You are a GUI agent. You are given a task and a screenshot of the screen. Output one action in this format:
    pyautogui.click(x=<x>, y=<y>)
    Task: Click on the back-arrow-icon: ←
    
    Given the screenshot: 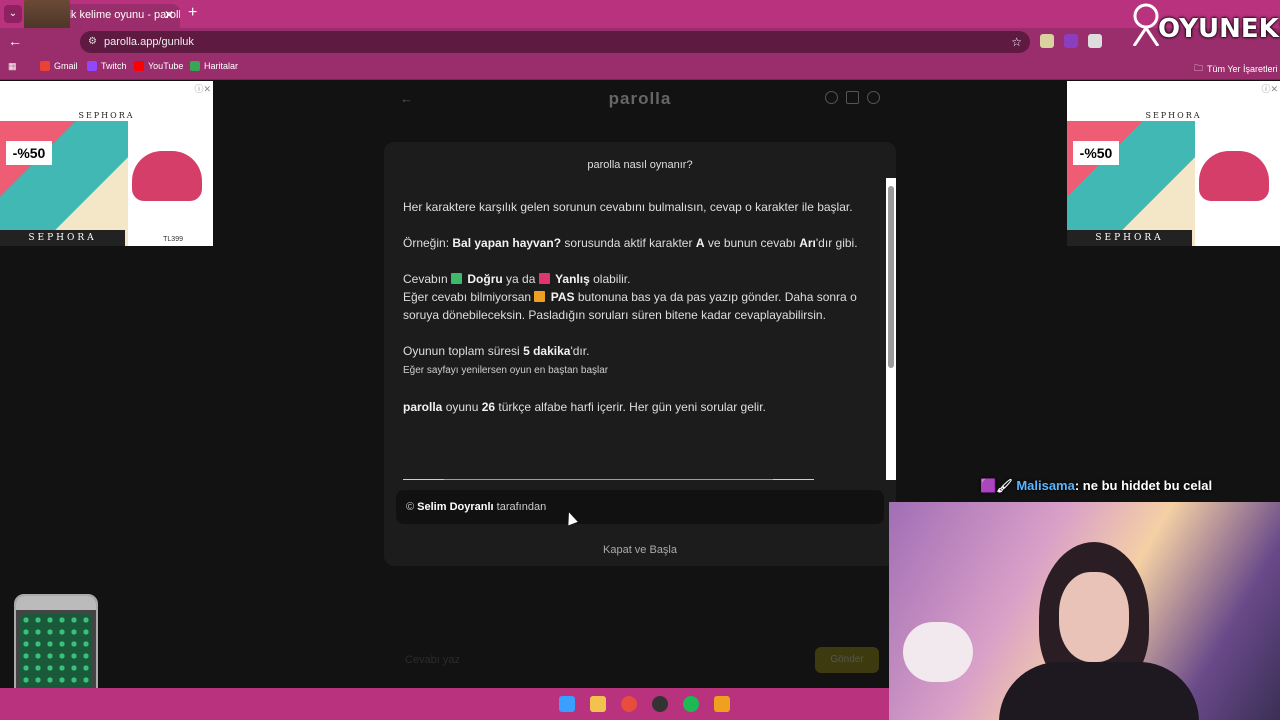 What is the action you would take?
    pyautogui.click(x=15, y=41)
    